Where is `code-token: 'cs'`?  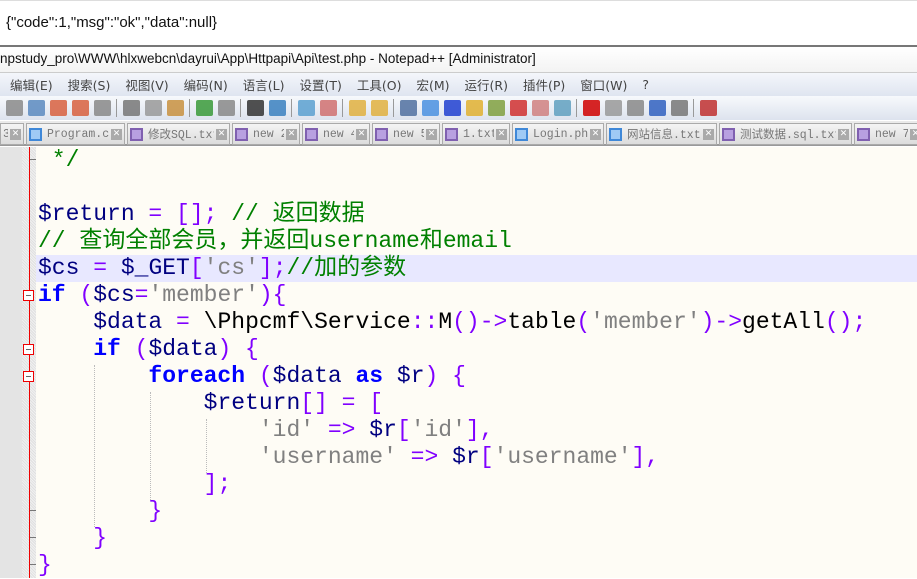
code-token: 'cs' is located at coordinates (231, 268).